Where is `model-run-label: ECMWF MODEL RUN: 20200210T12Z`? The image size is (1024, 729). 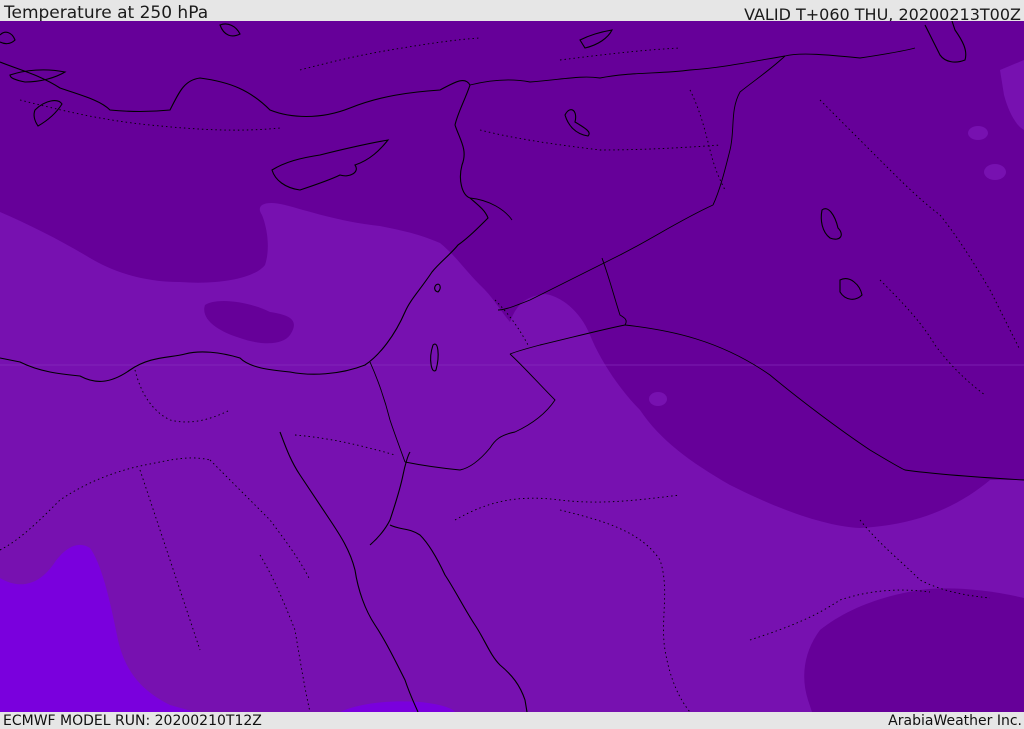
model-run-label: ECMWF MODEL RUN: 20200210T12Z is located at coordinates (132, 721).